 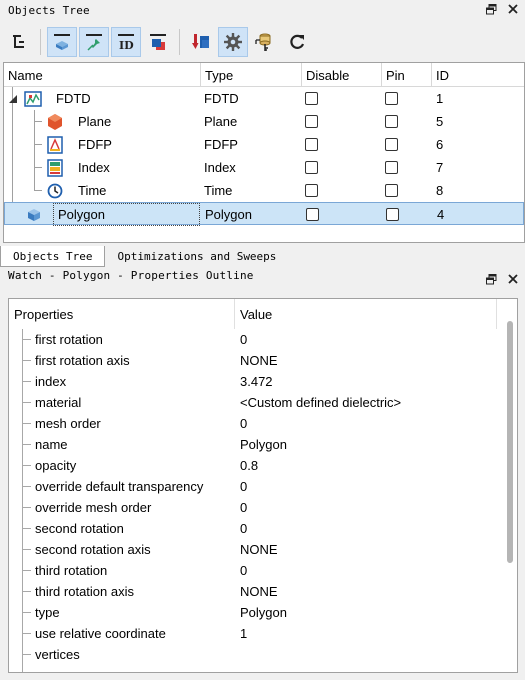 I want to click on property-row: third rotation 0, so click(x=254, y=570).